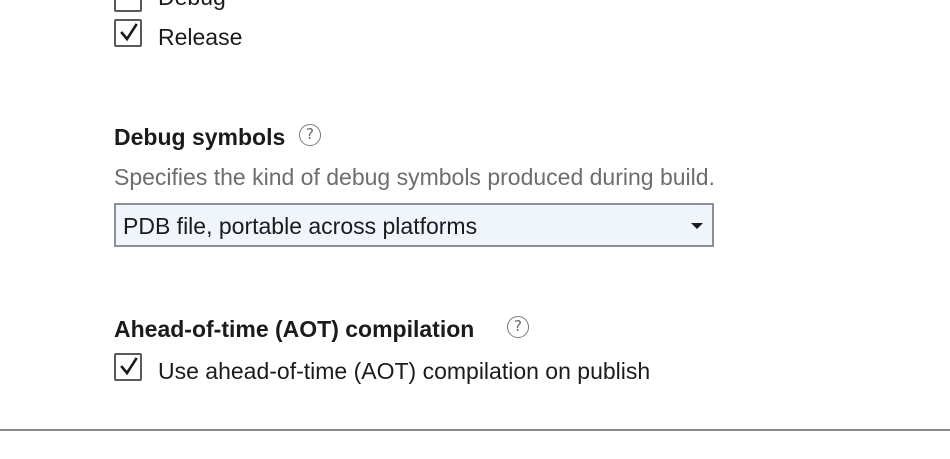 The image size is (950, 459). I want to click on debug-checkbox-label: Debug, so click(192, 5).